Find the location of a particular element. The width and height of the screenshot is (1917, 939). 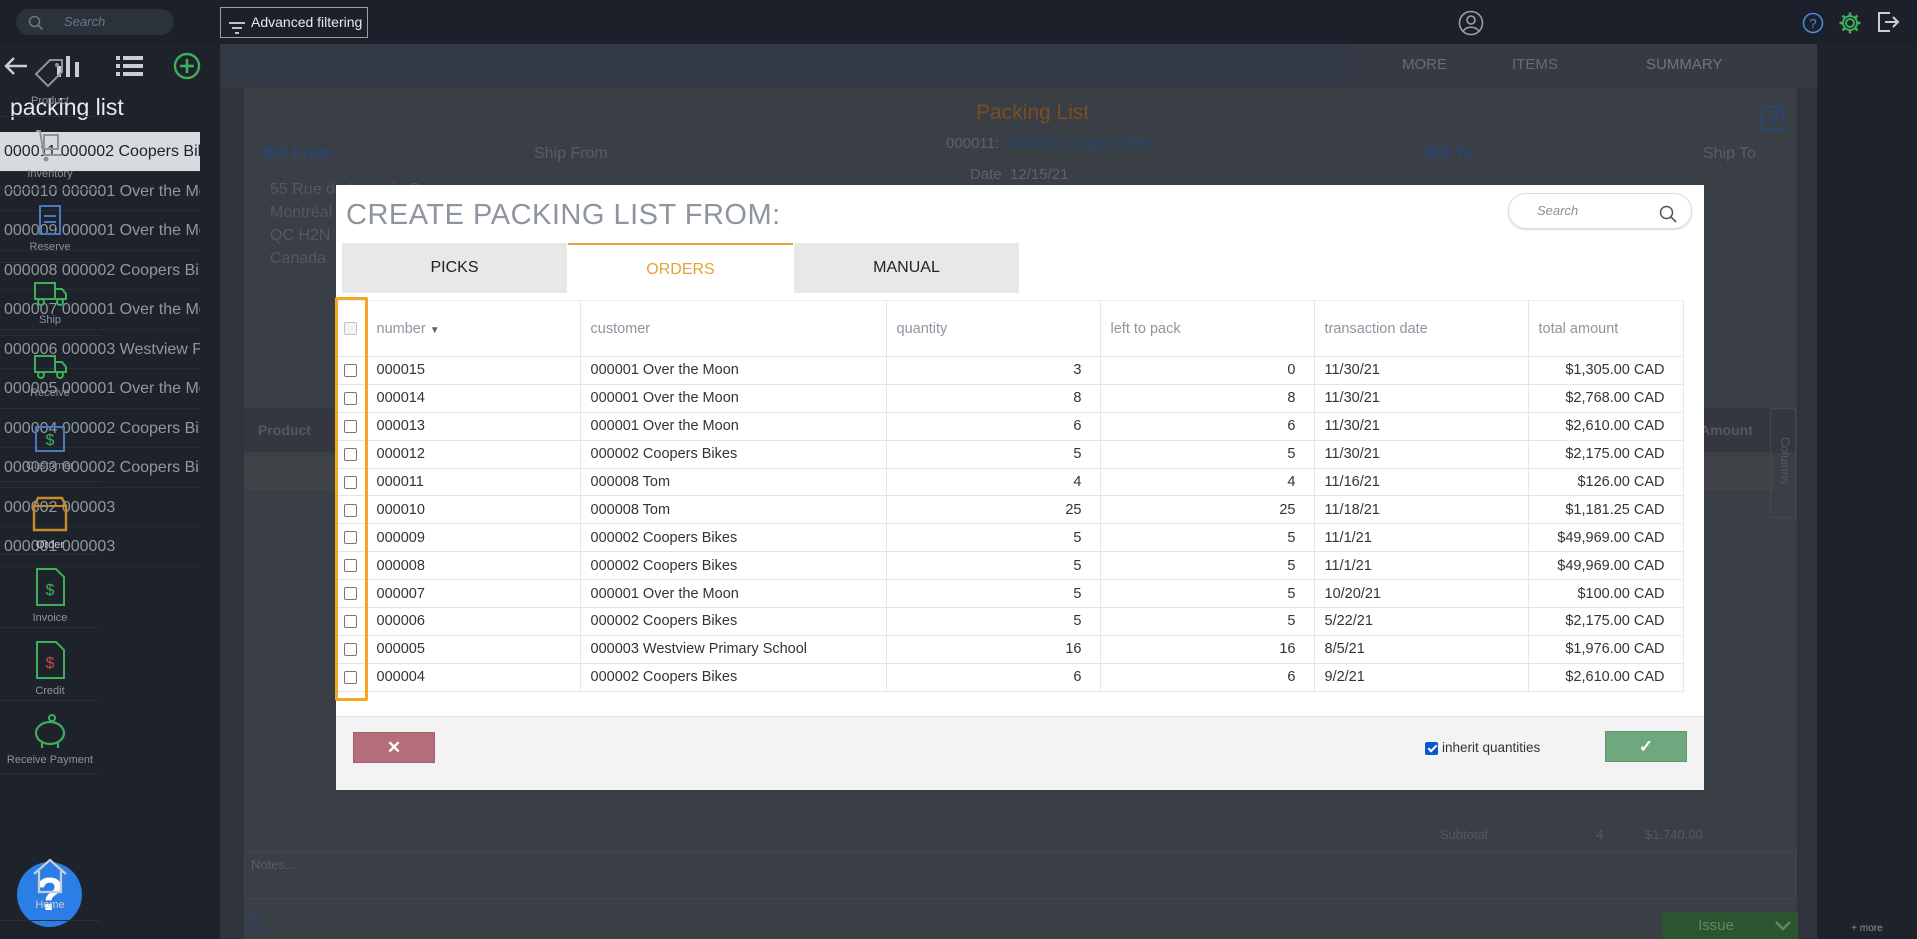

add-circle-icon is located at coordinates (187, 68).